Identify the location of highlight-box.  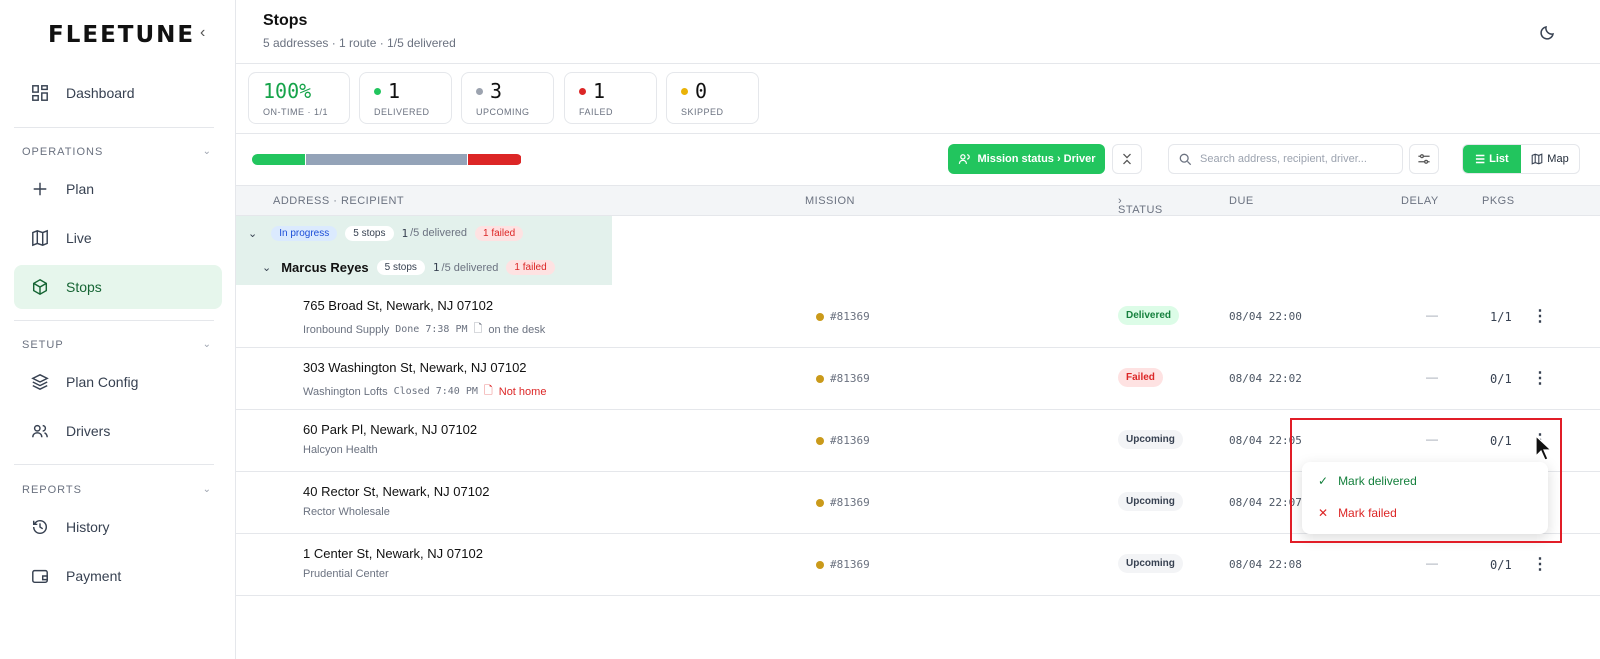
(1426, 480).